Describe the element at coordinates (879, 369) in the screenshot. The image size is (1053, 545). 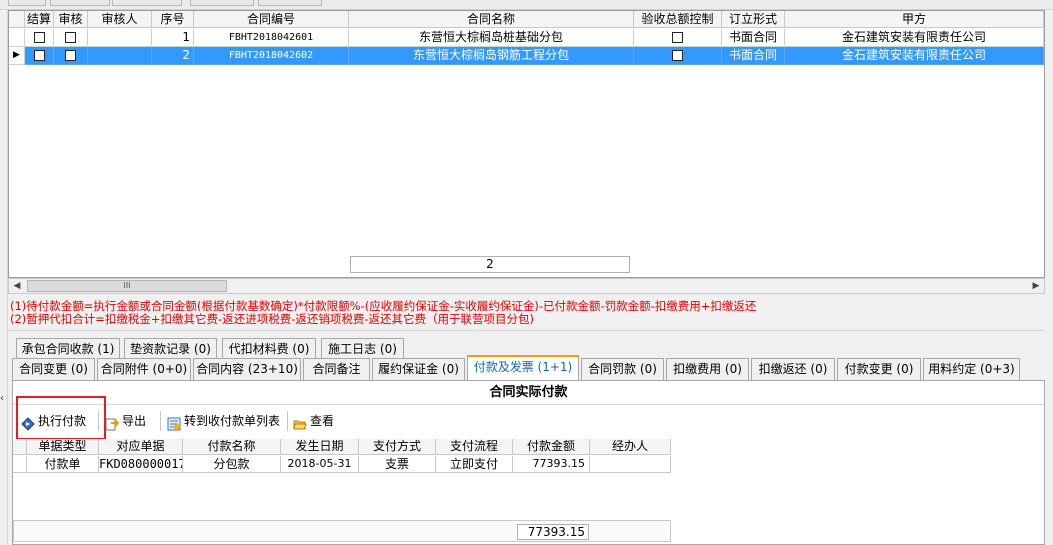
I see `tab-payment-change: 付款变更 (0)` at that location.